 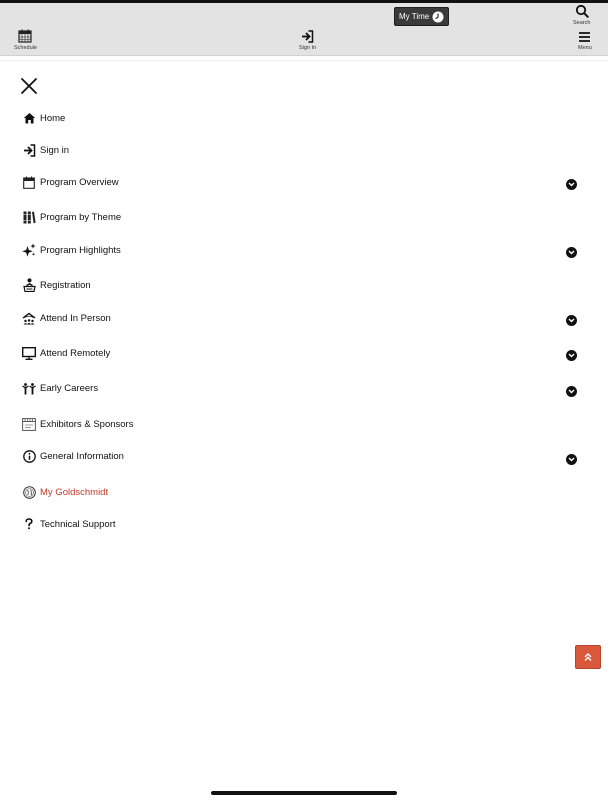 I want to click on menu-item-program-overview: Program Overview, so click(x=305, y=182).